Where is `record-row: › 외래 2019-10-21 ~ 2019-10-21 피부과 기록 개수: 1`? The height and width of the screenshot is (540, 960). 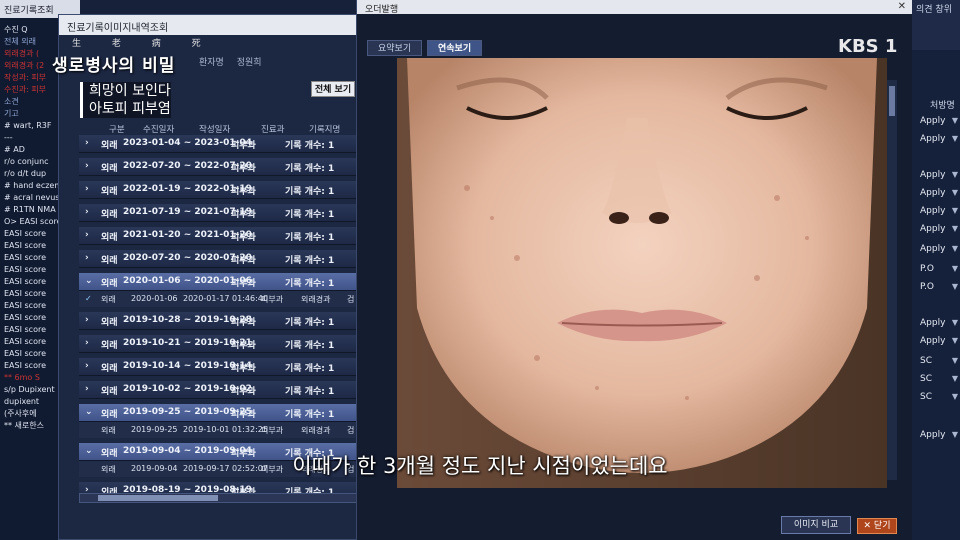
record-row: › 외래 2019-10-21 ~ 2019-10-21 피부과 기록 개수: 1 is located at coordinates (218, 344).